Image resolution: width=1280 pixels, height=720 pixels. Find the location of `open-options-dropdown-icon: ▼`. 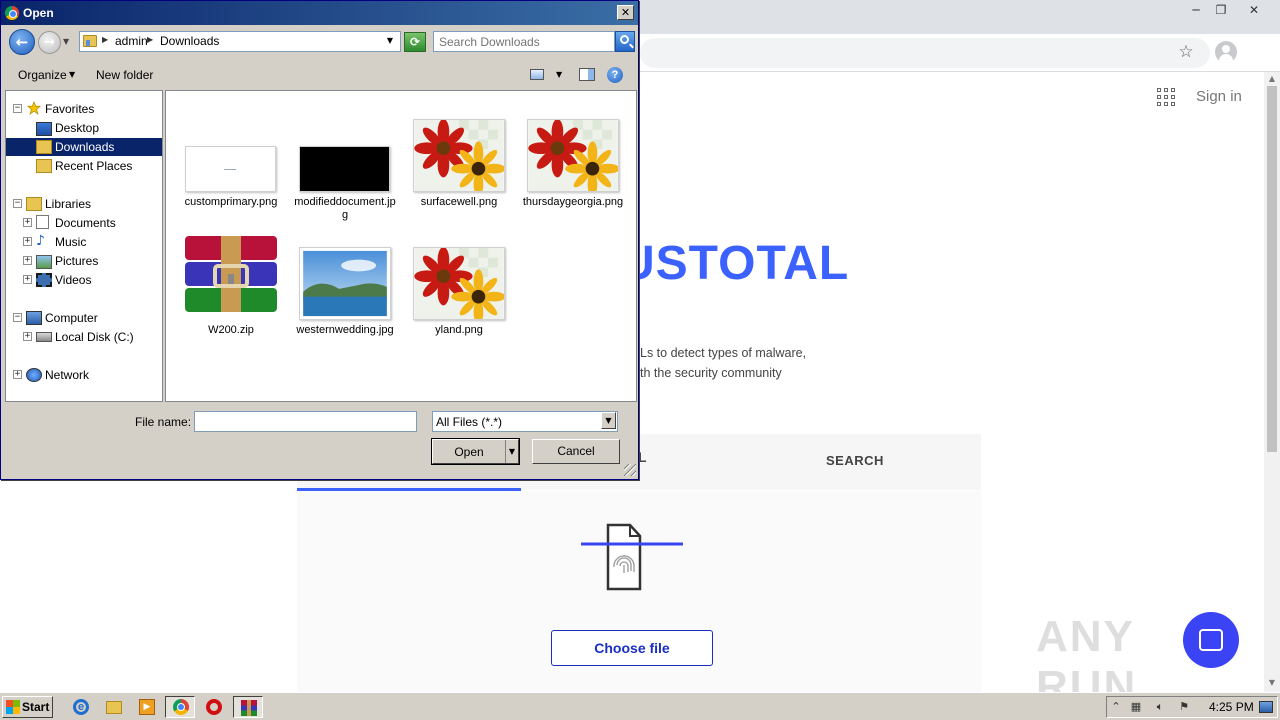

open-options-dropdown-icon: ▼ is located at coordinates (511, 451).